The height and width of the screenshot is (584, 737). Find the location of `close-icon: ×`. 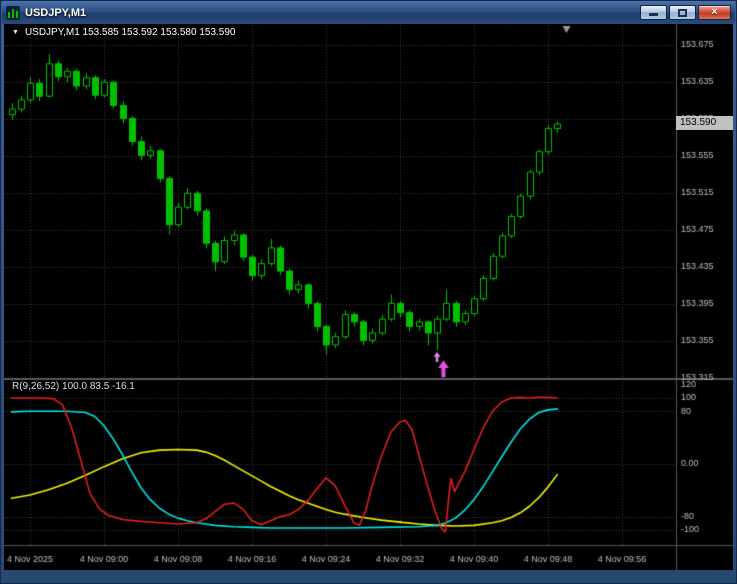

close-icon: × is located at coordinates (714, 12).